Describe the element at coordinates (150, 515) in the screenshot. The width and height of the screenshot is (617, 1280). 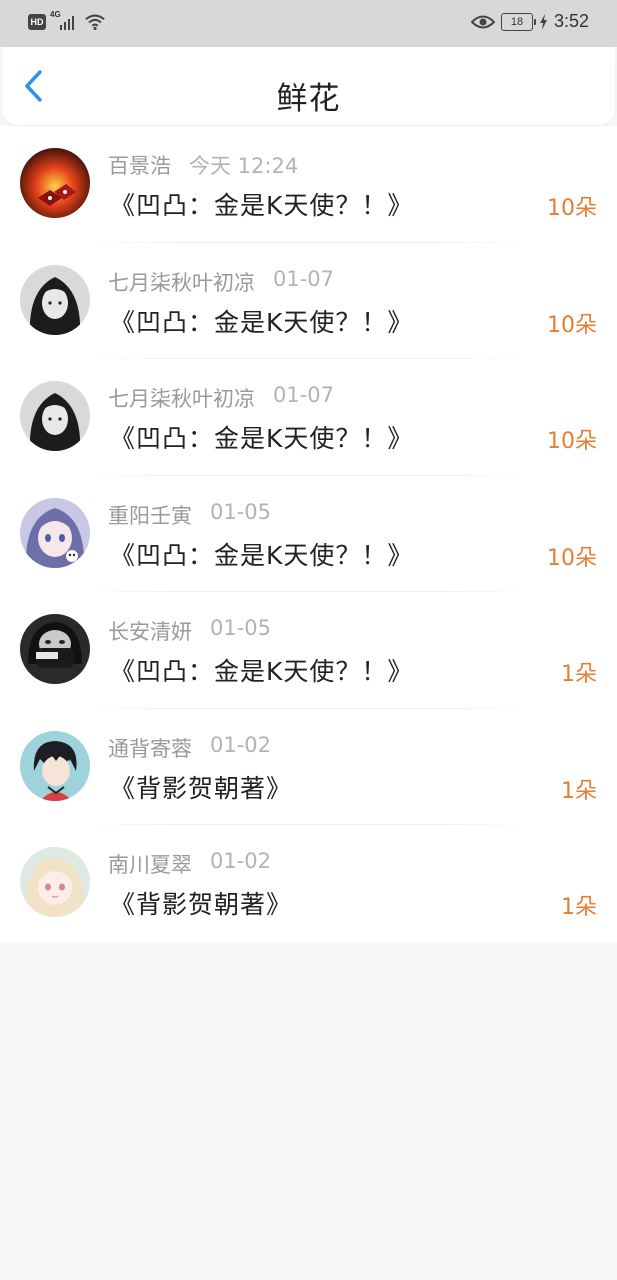
I see `user-name: 重阳壬寅` at that location.